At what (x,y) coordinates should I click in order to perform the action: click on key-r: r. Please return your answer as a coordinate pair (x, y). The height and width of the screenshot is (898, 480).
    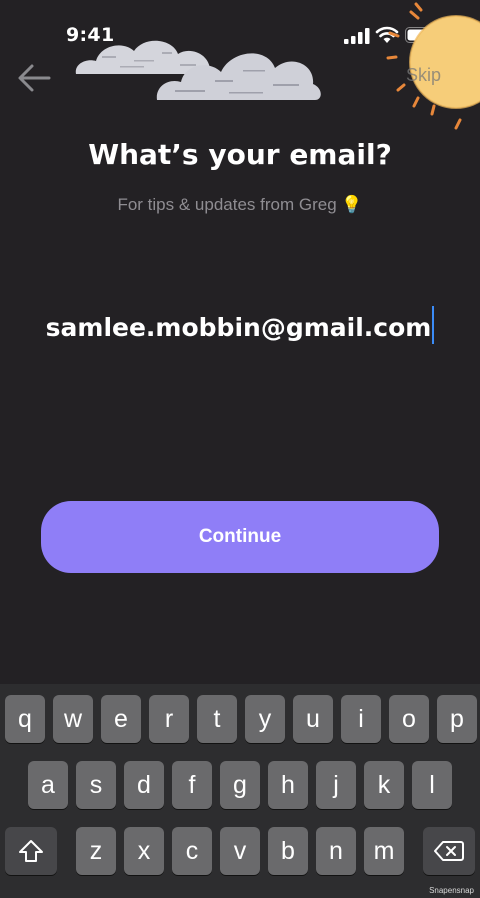
    Looking at the image, I should click on (169, 719).